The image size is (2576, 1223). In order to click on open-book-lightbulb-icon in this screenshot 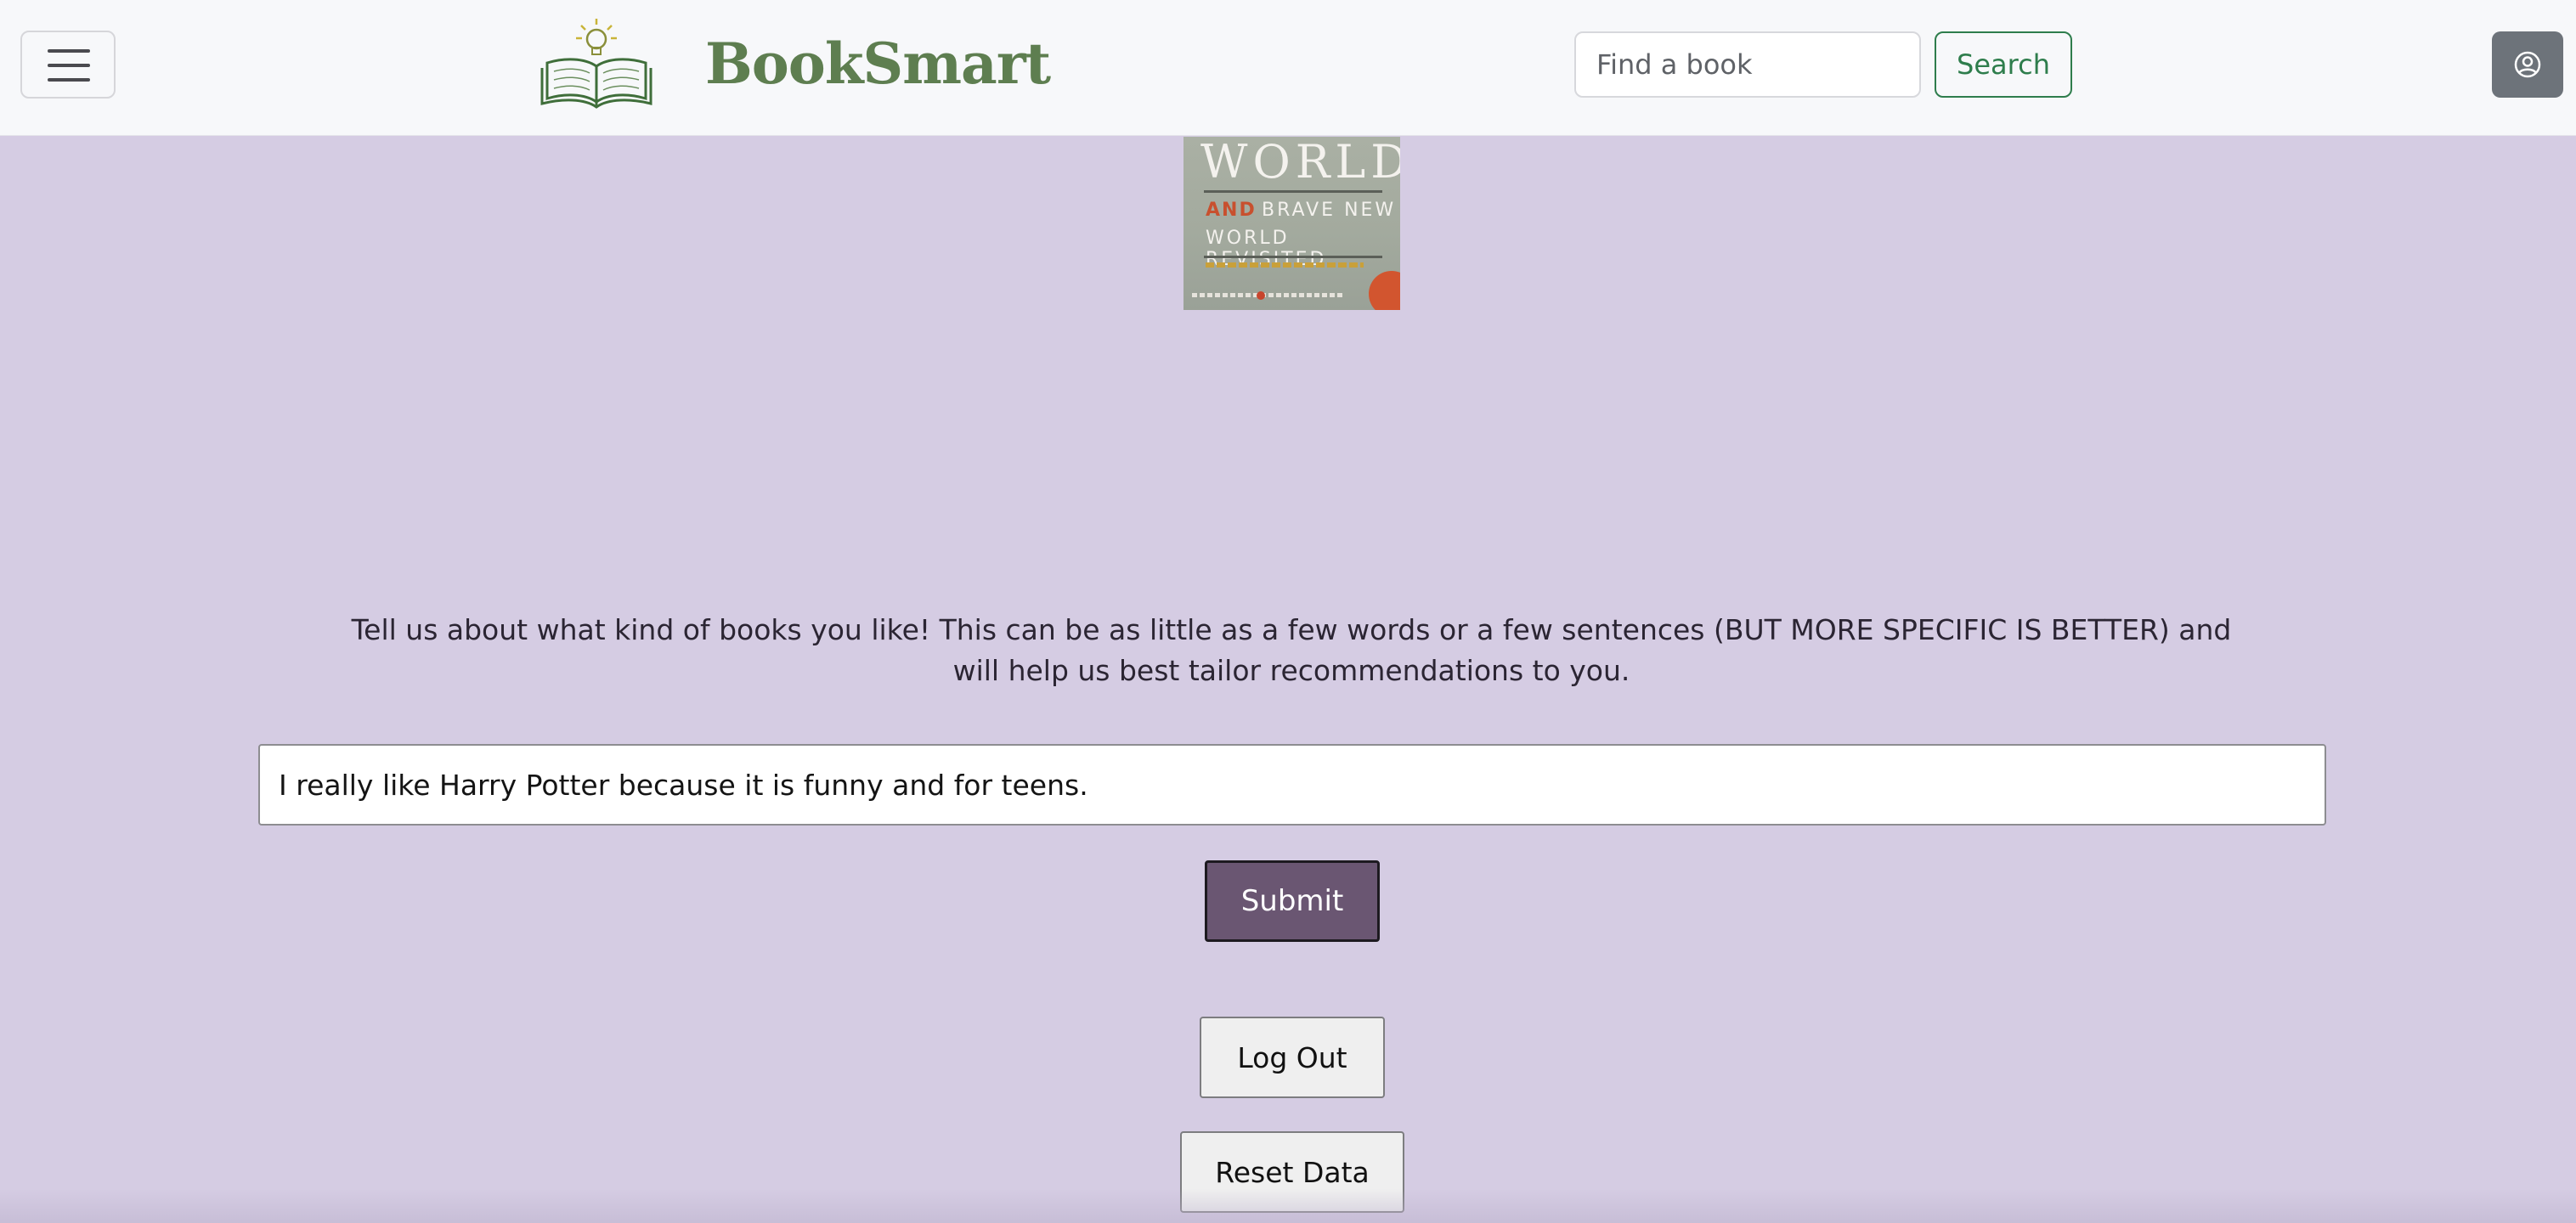, I will do `click(596, 62)`.